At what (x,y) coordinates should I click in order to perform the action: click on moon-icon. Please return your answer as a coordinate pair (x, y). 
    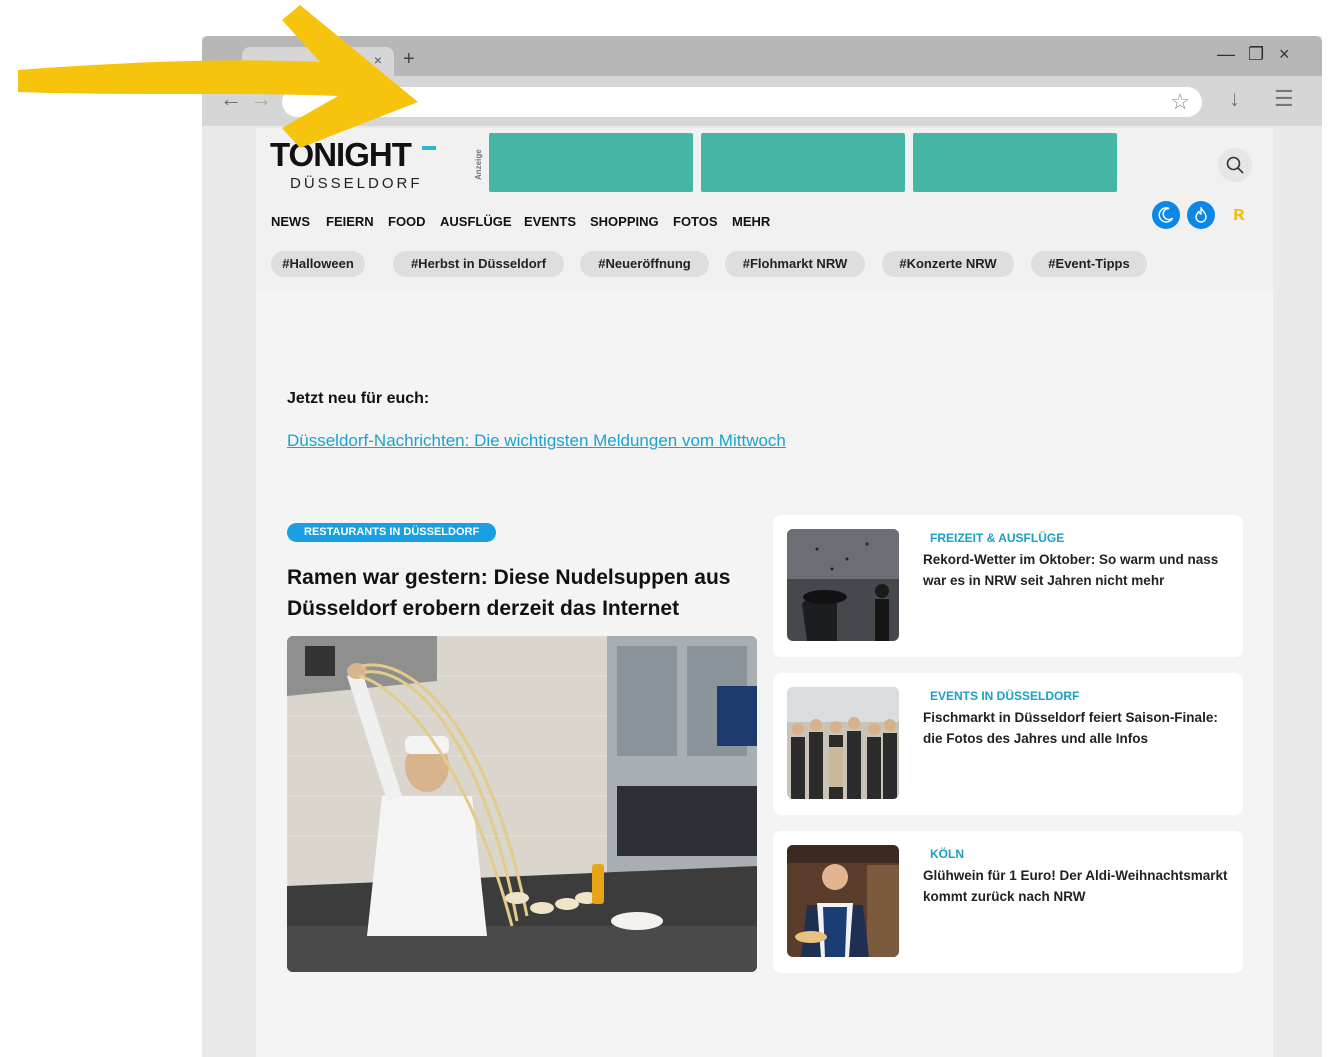
    Looking at the image, I should click on (1166, 215).